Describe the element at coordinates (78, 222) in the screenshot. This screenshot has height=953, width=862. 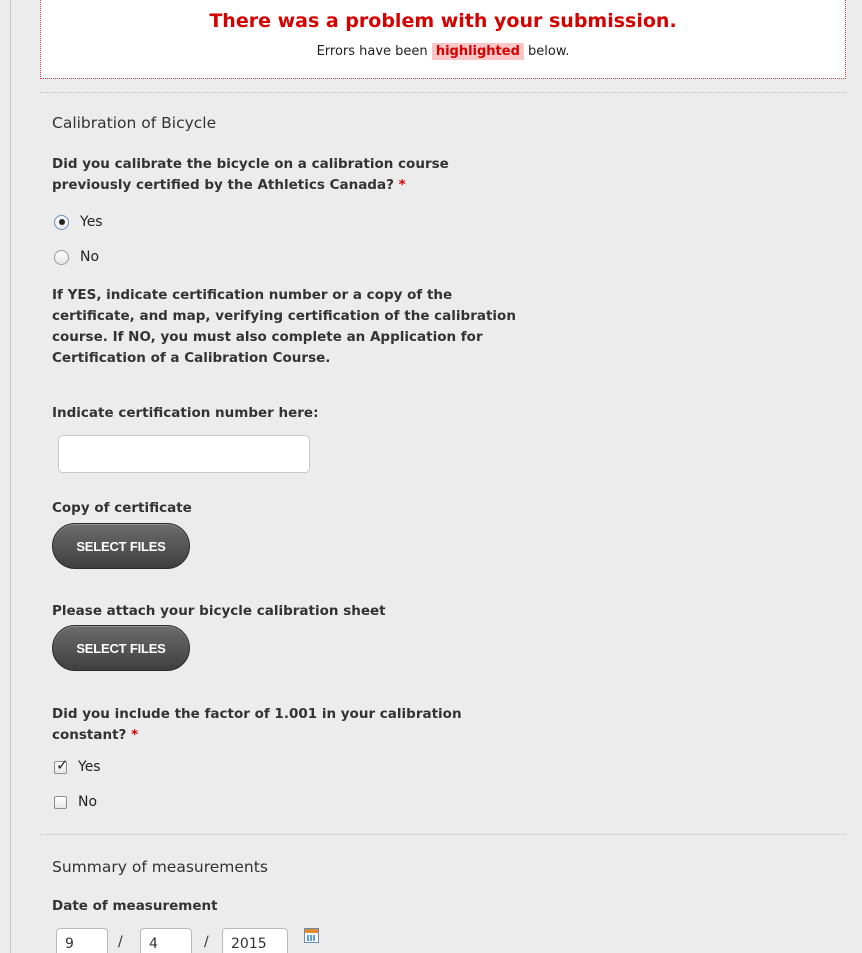
I see `radio-option-yes: Yes` at that location.